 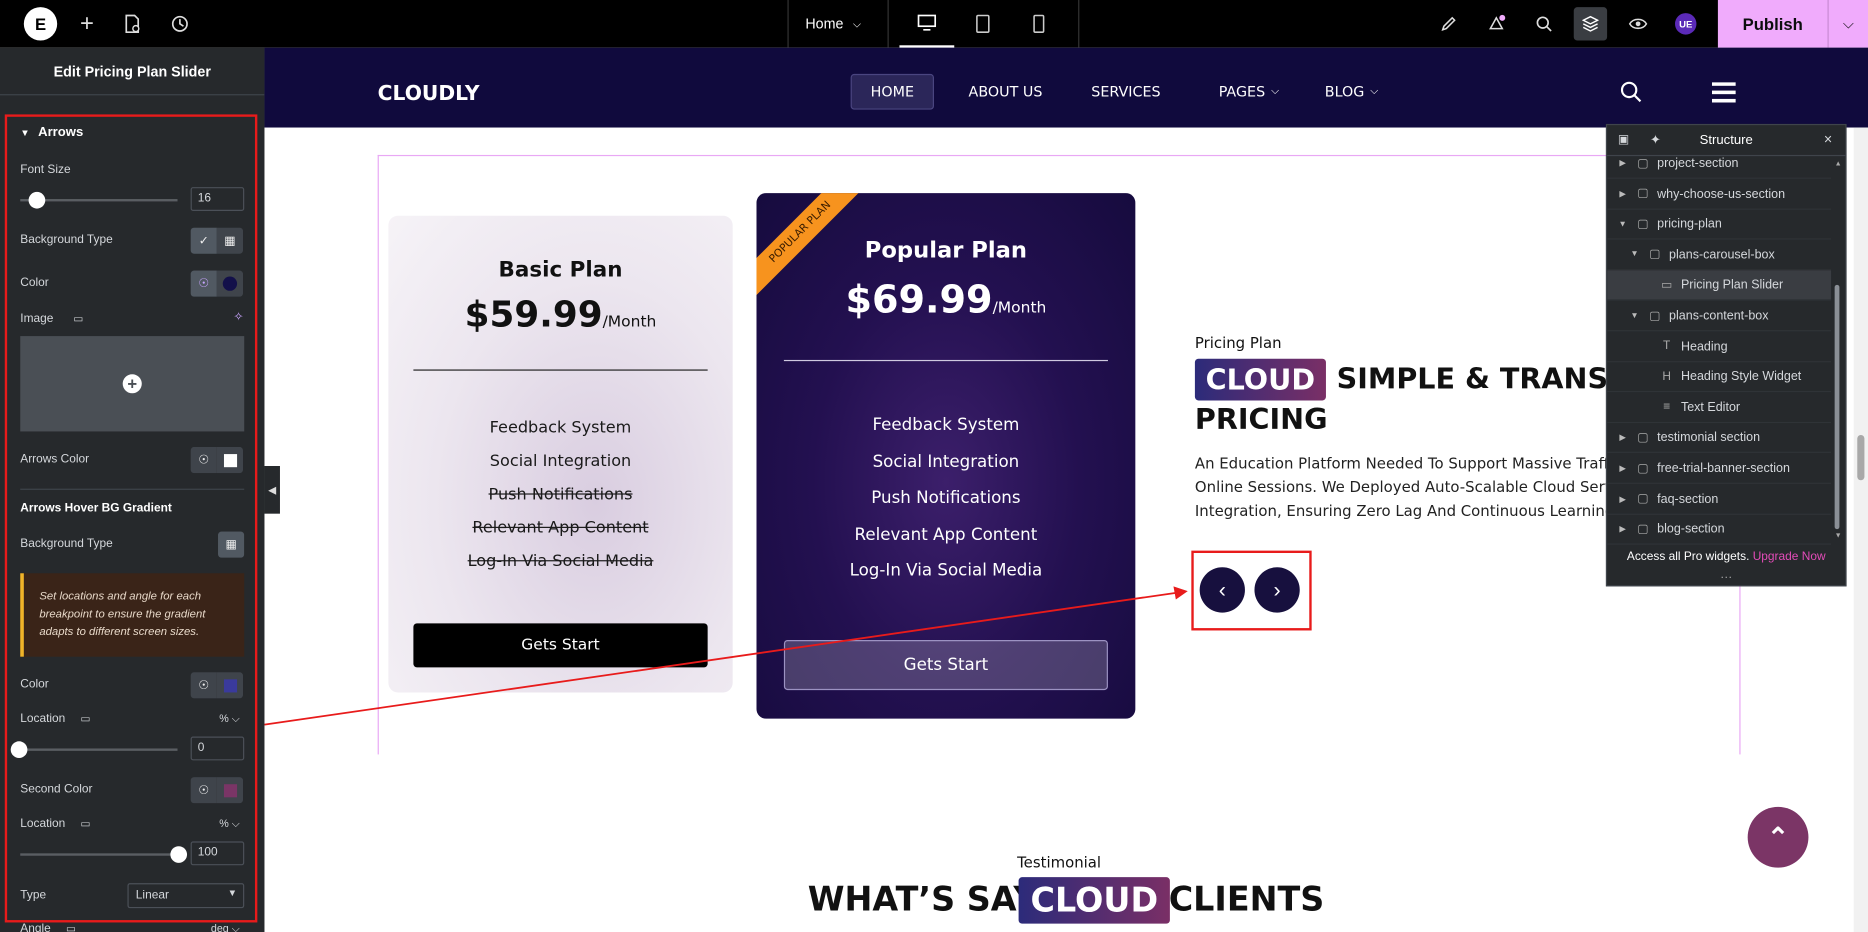 What do you see at coordinates (1496, 24) in the screenshot?
I see `notifications-icon` at bounding box center [1496, 24].